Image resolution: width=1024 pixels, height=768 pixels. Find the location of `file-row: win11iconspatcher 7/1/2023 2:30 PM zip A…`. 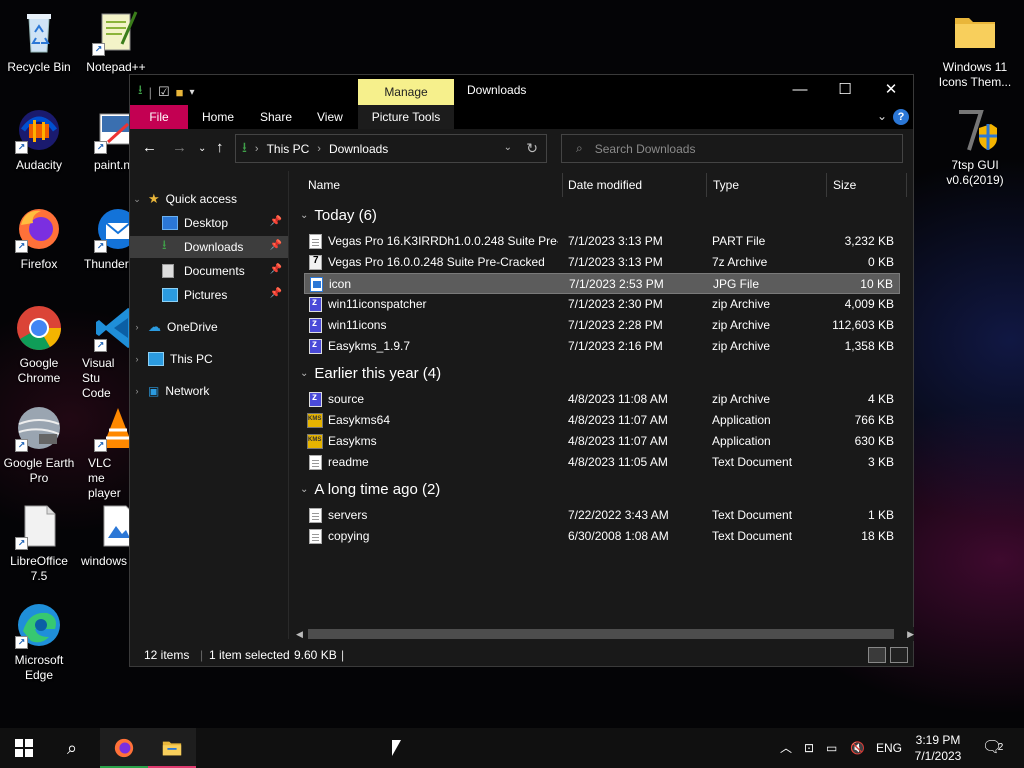

file-row: win11iconspatcher 7/1/2023 2:30 PM zip A… is located at coordinates (602, 304).